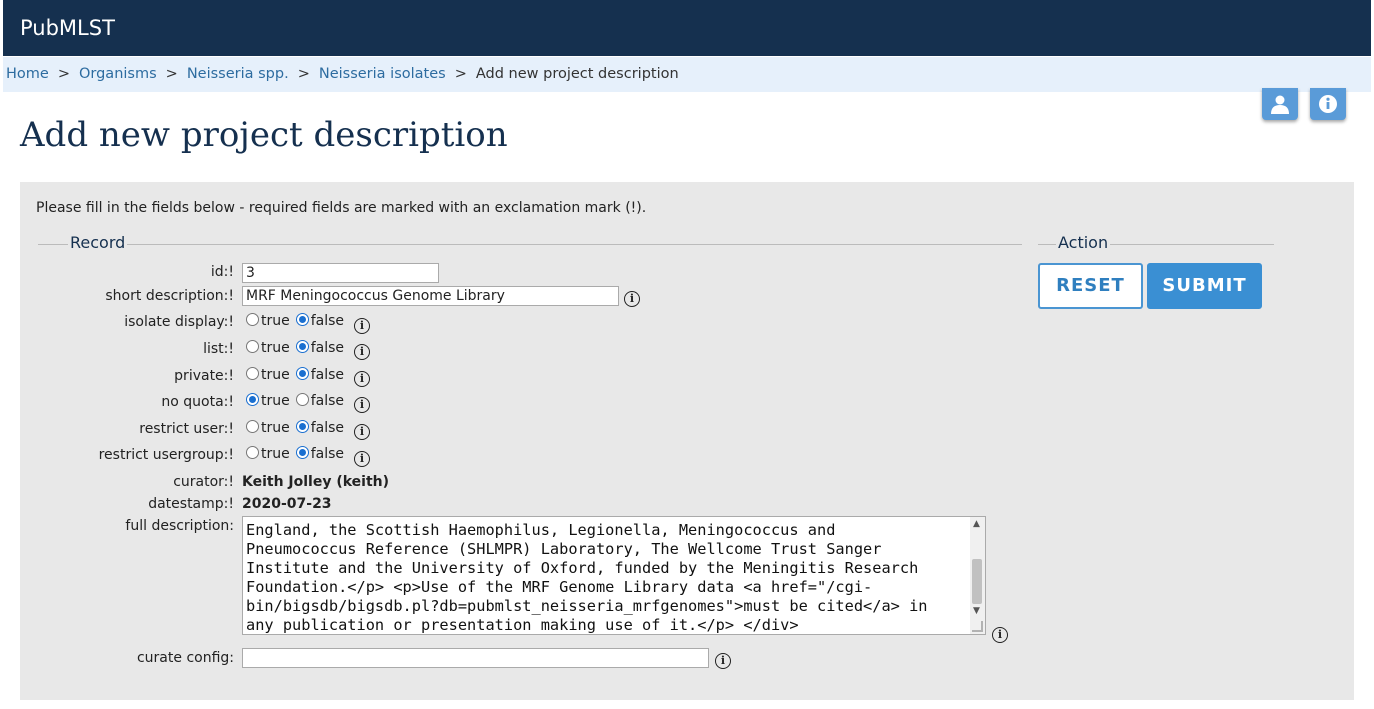 Image resolution: width=1374 pixels, height=709 pixels. I want to click on restrict-user-label: restrict user:!, so click(186, 429).